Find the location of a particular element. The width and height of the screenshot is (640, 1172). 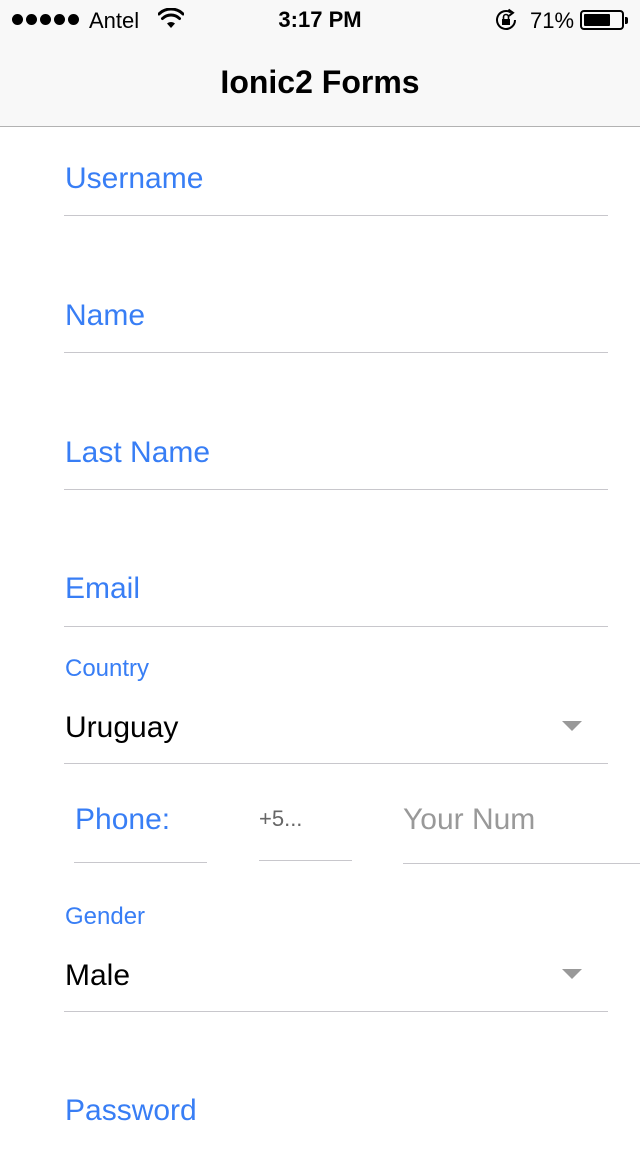

email-label: Email is located at coordinates (103, 588).